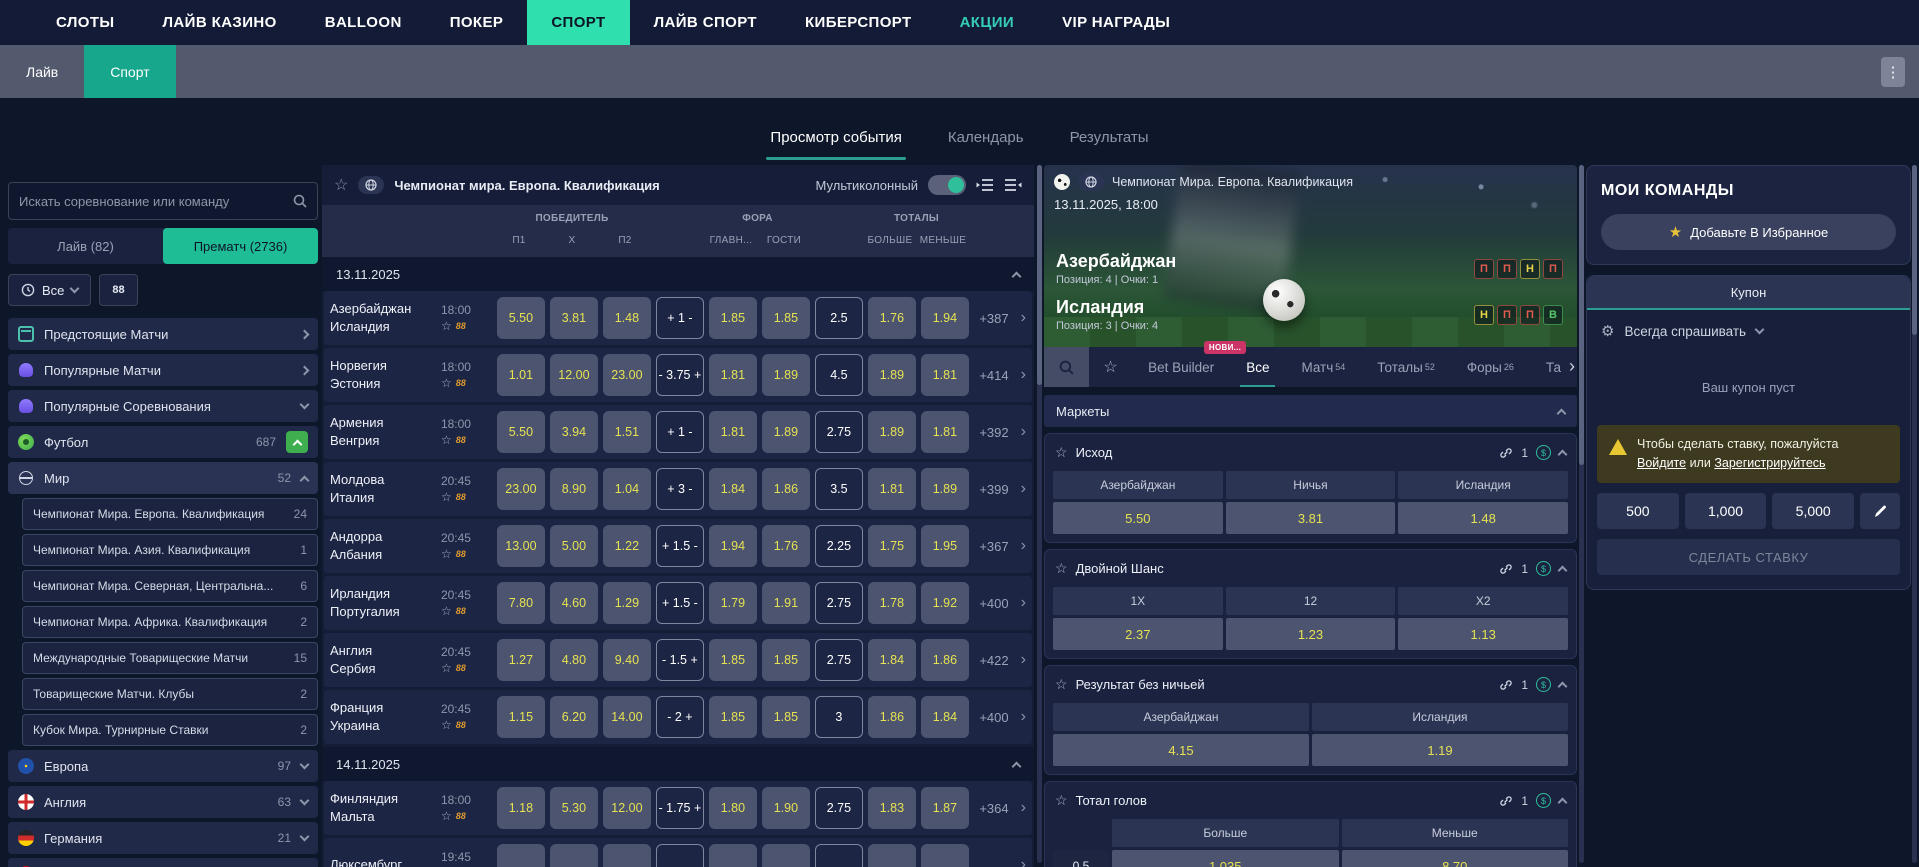  I want to click on total-line-button: 3.5, so click(838, 489).